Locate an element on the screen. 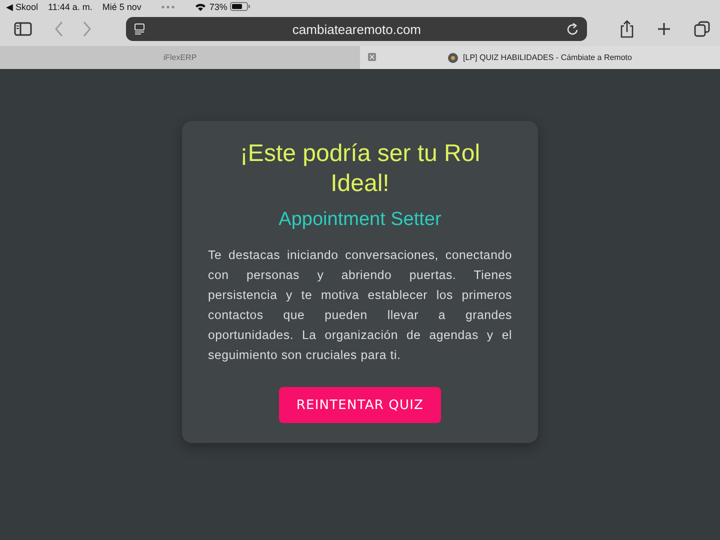 The height and width of the screenshot is (540, 720). back-to-app-link: ◀ Skool is located at coordinates (22, 7).